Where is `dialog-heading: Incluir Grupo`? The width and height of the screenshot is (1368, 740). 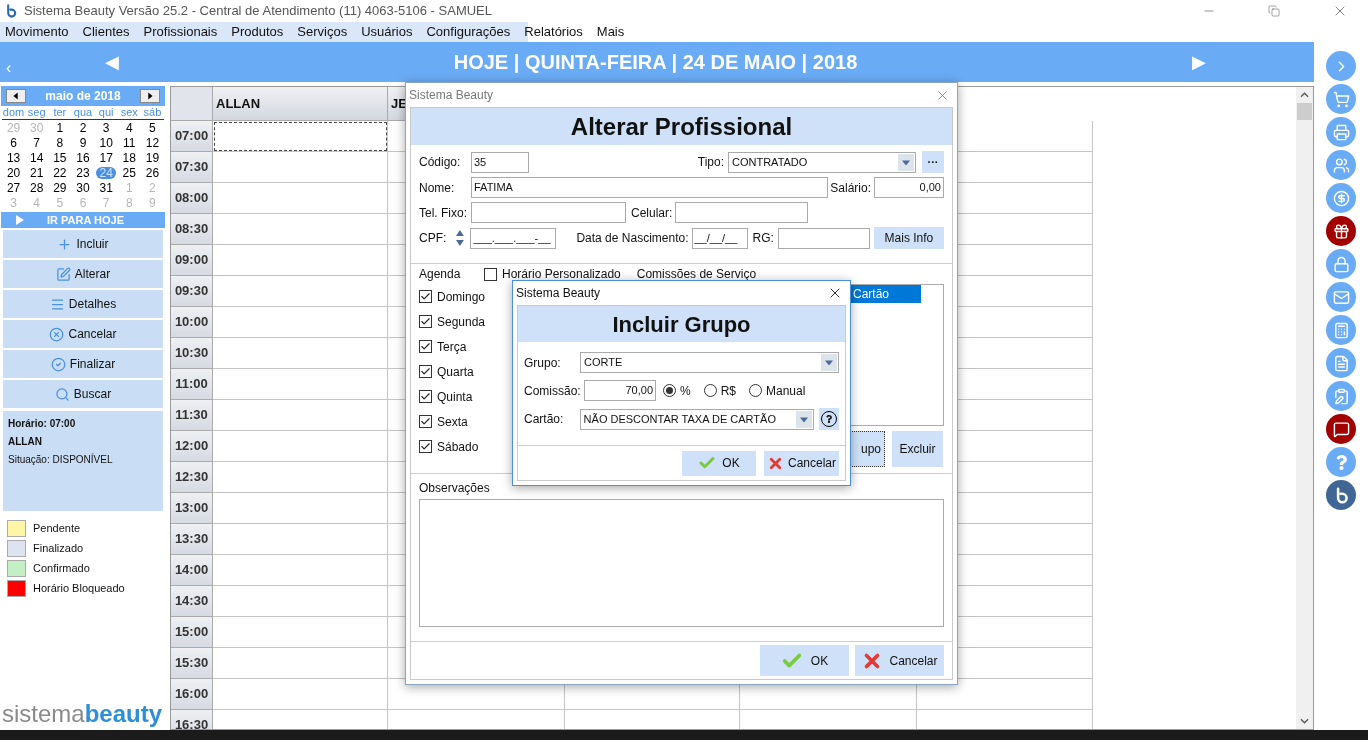 dialog-heading: Incluir Grupo is located at coordinates (681, 324).